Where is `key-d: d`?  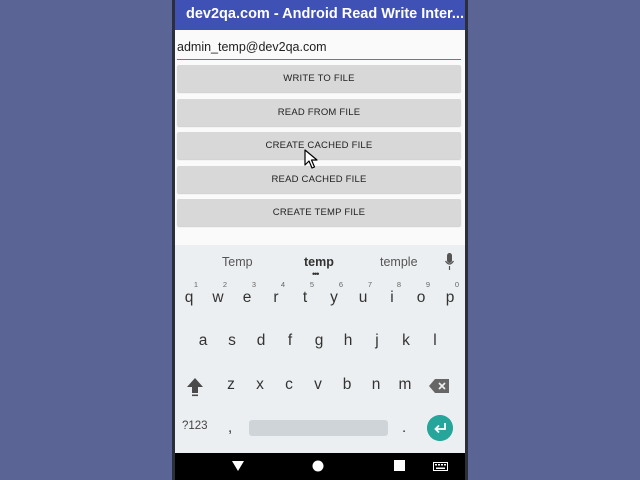 key-d: d is located at coordinates (261, 341).